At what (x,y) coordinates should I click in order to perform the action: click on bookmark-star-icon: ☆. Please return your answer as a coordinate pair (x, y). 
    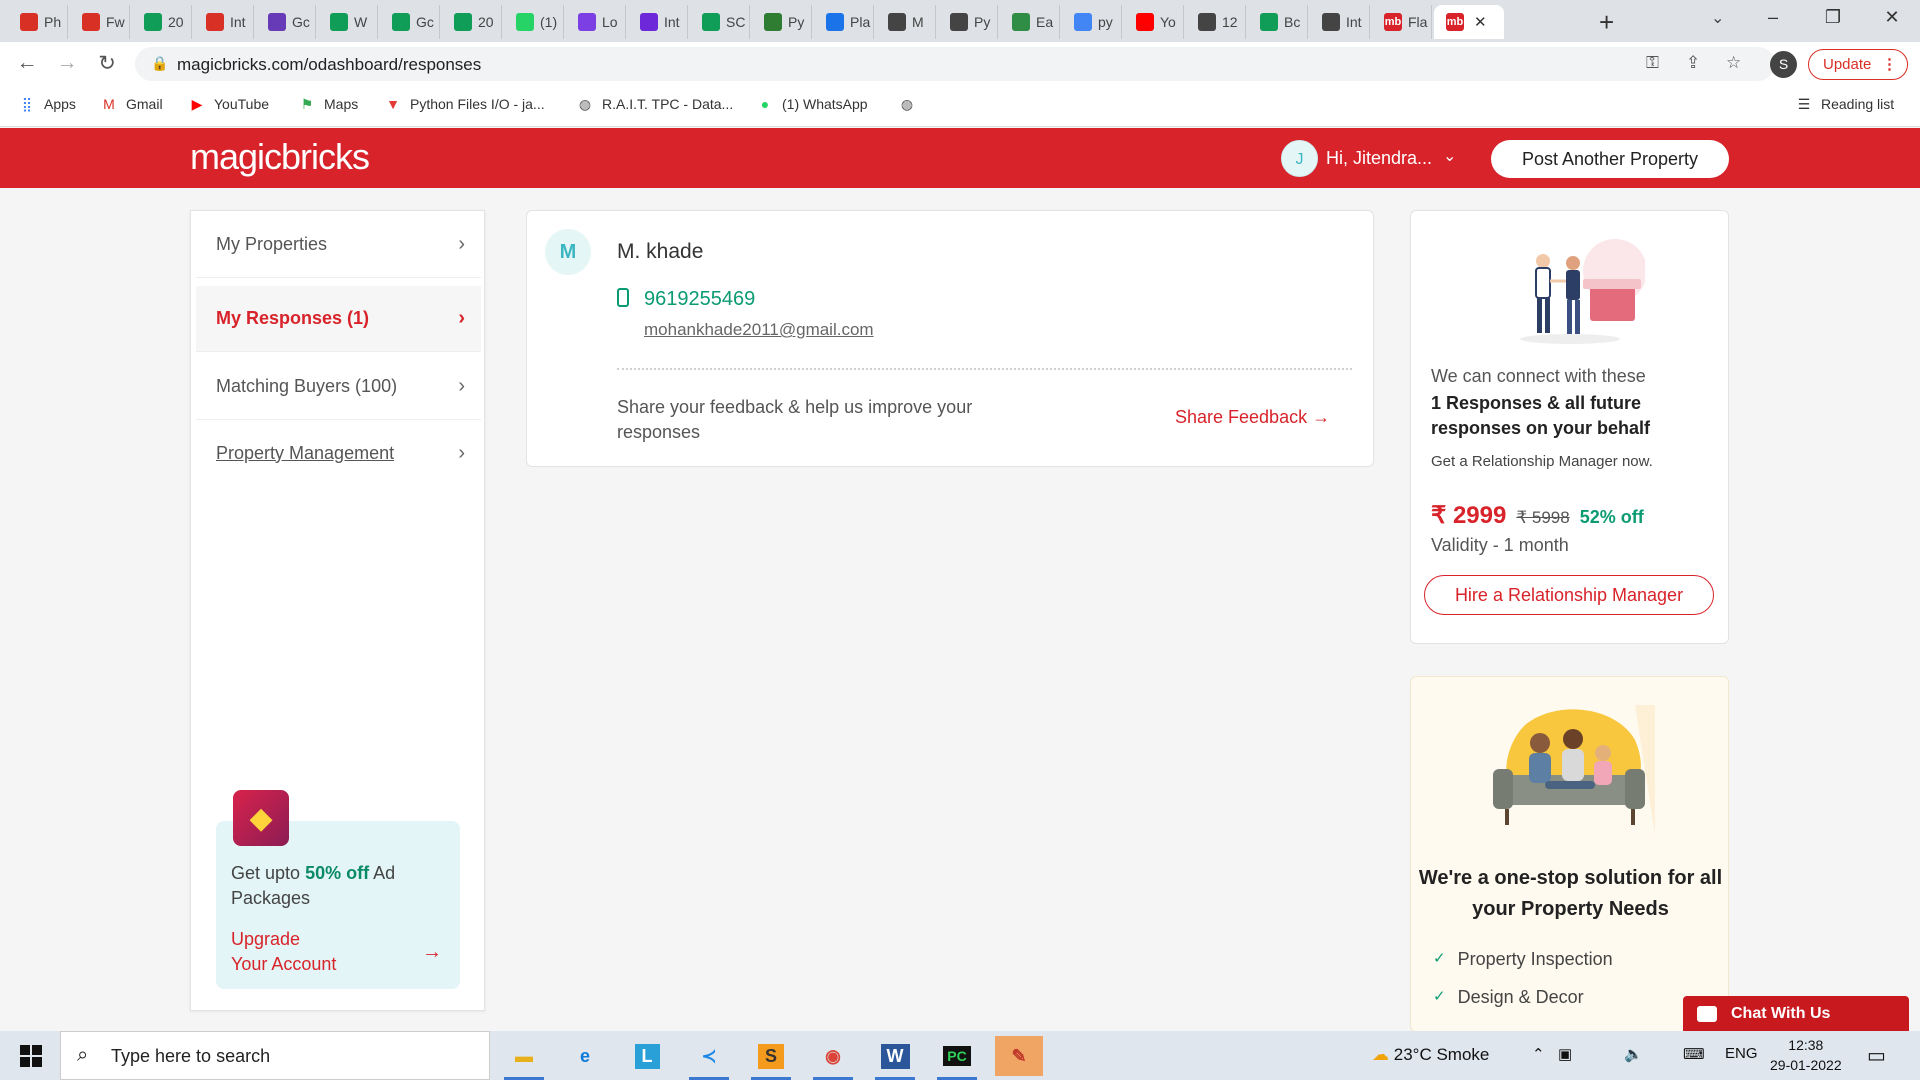
    Looking at the image, I should click on (1733, 63).